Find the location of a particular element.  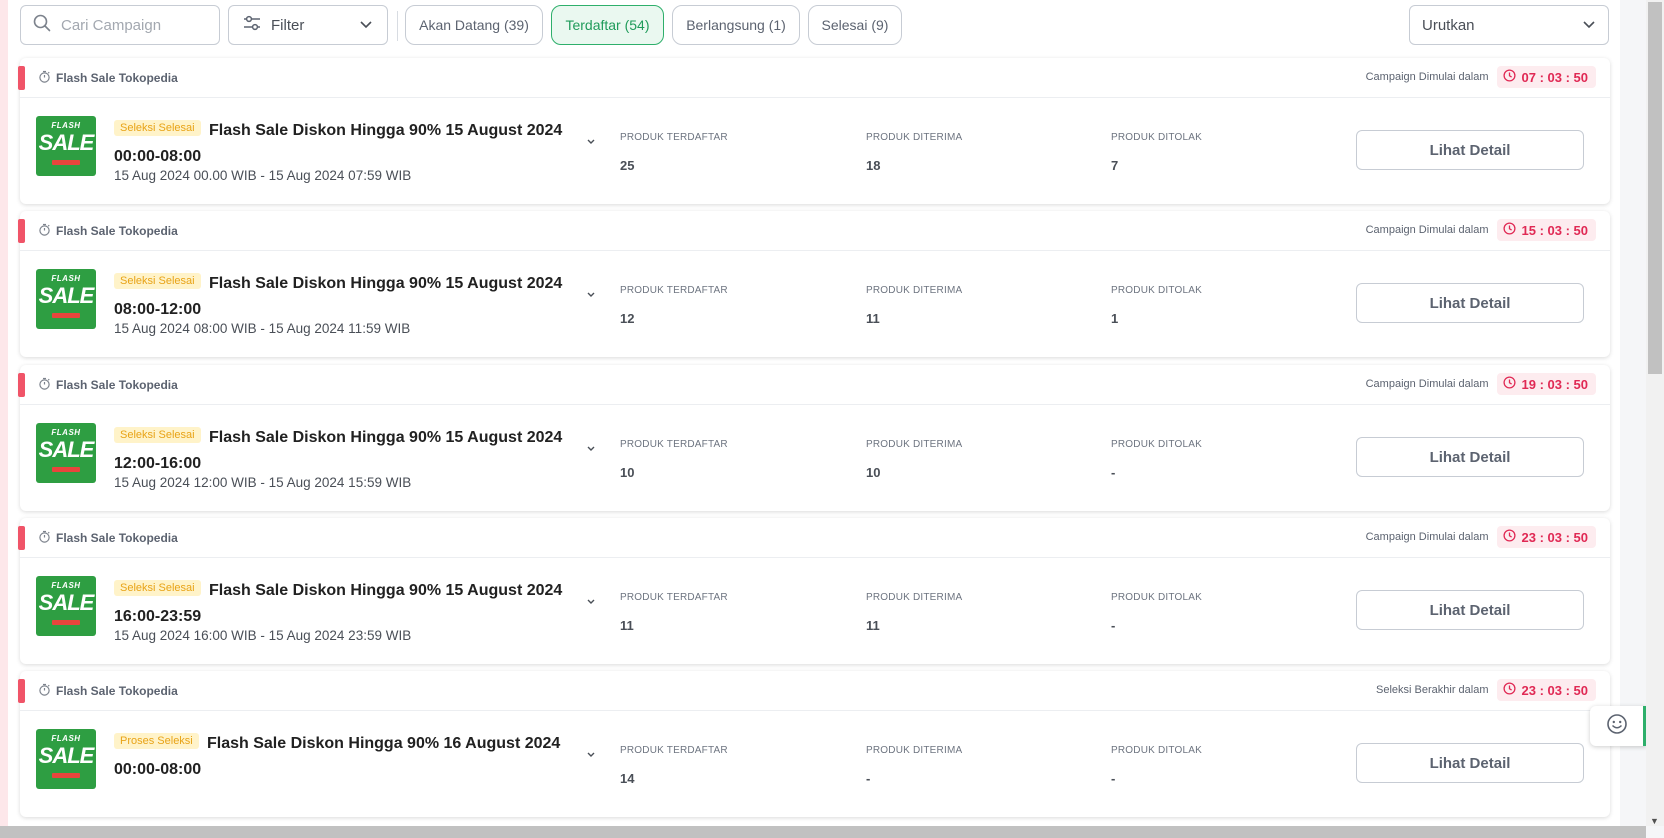

feedback-button is located at coordinates (1618, 726).